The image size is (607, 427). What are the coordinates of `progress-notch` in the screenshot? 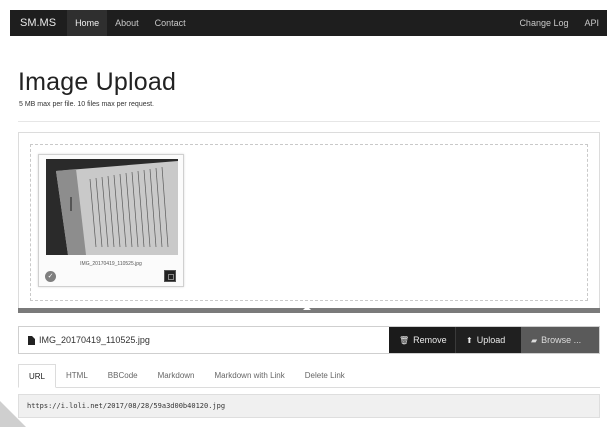 It's located at (307, 308).